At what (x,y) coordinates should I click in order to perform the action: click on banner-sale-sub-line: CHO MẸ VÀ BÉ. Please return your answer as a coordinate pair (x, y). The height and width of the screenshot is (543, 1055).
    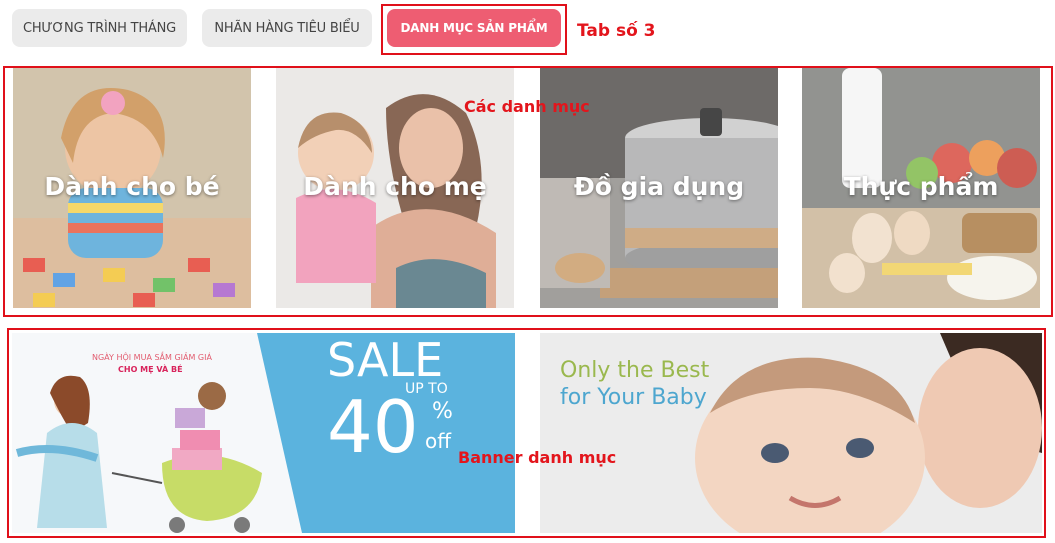
    Looking at the image, I should click on (150, 369).